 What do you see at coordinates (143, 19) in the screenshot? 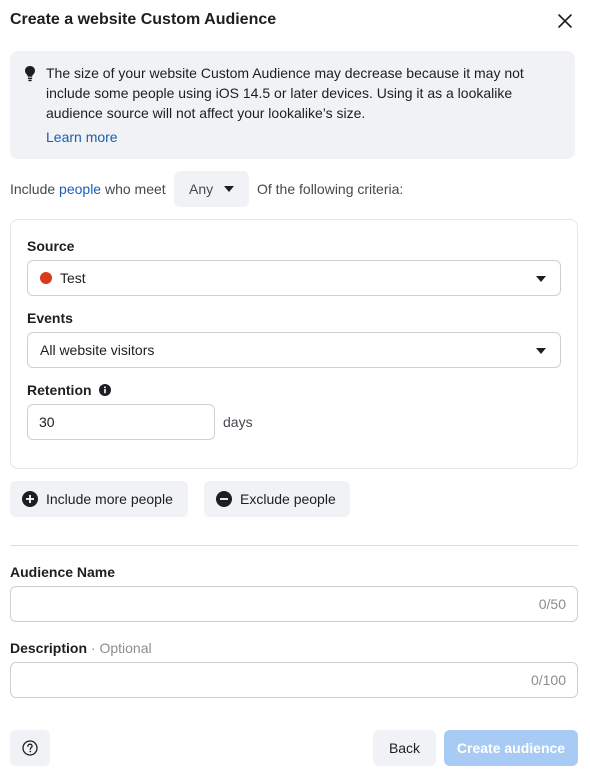
I see `dialog-title: Create a website Custom Audience` at bounding box center [143, 19].